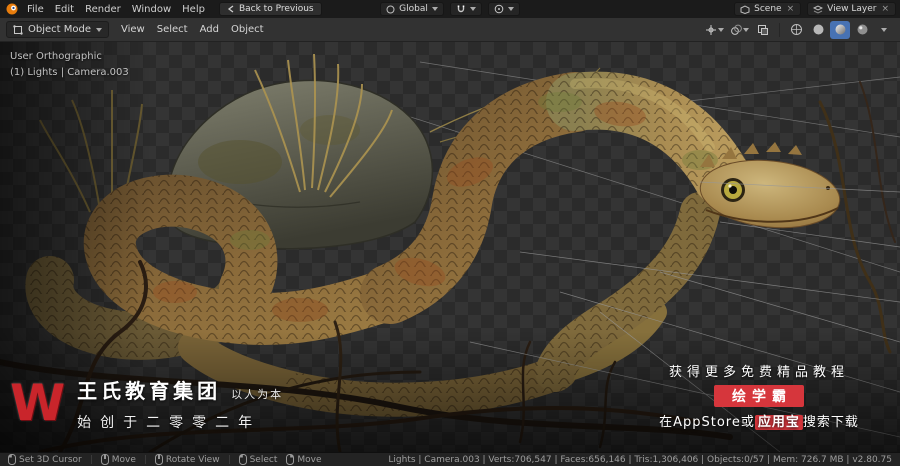 This screenshot has height=466, width=900. Describe the element at coordinates (884, 30) in the screenshot. I see `shading-options-dropdown` at that location.